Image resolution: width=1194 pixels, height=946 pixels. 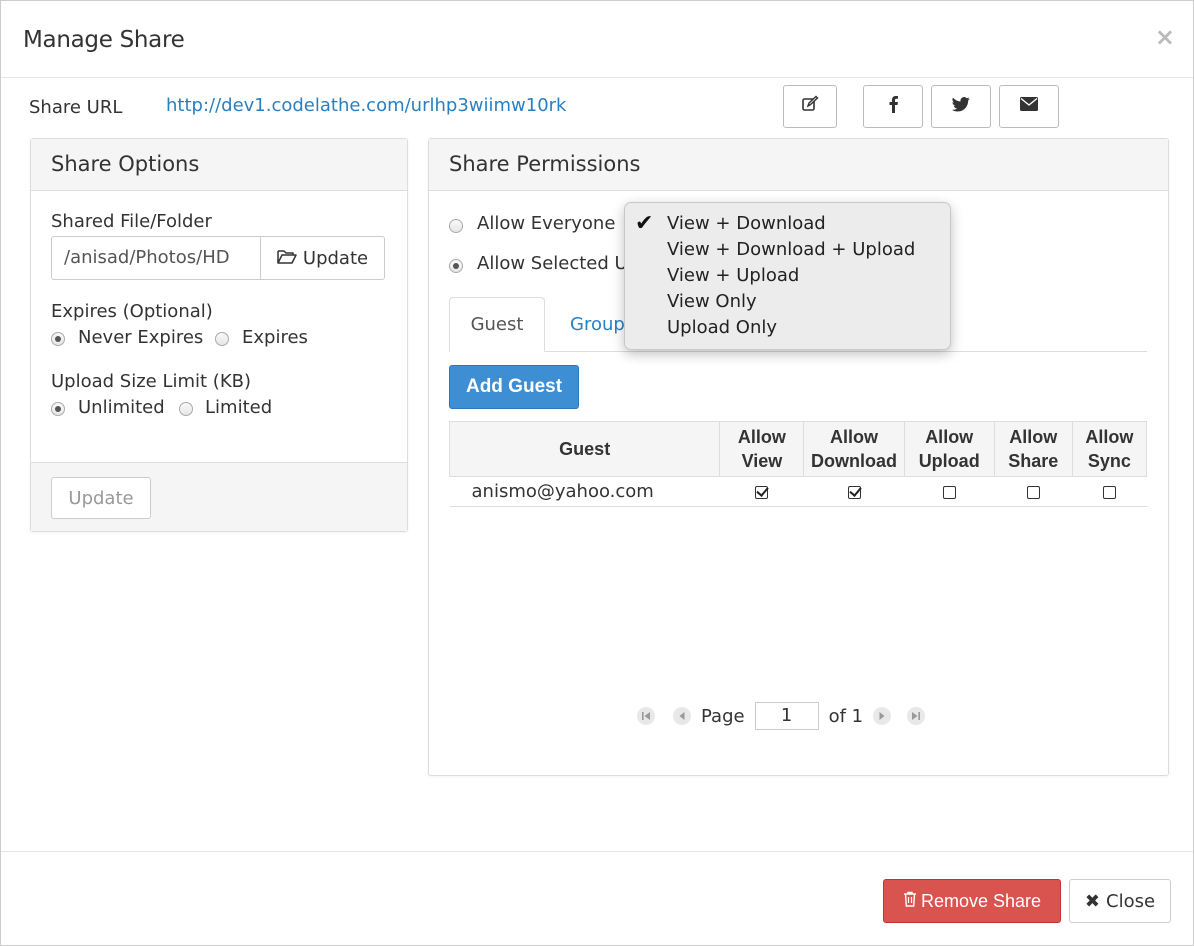 I want to click on never-expires-radio, so click(x=58, y=339).